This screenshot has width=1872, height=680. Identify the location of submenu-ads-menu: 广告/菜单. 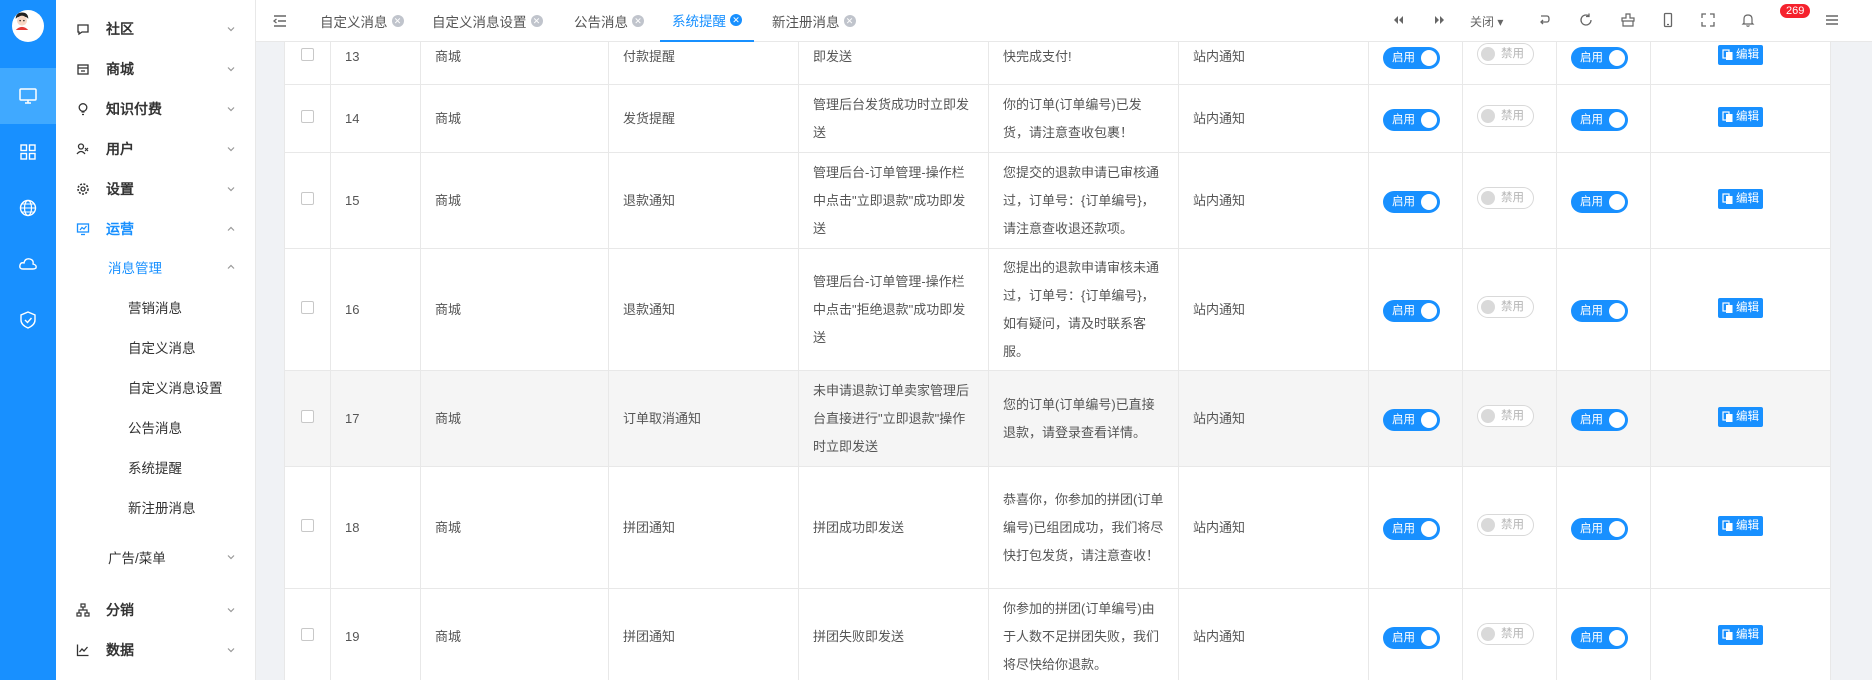
(156, 557).